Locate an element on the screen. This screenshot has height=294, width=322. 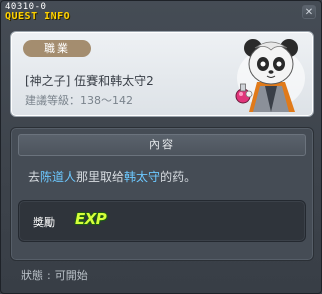
recommended-level: 建議等級：138～142 is located at coordinates (79, 100).